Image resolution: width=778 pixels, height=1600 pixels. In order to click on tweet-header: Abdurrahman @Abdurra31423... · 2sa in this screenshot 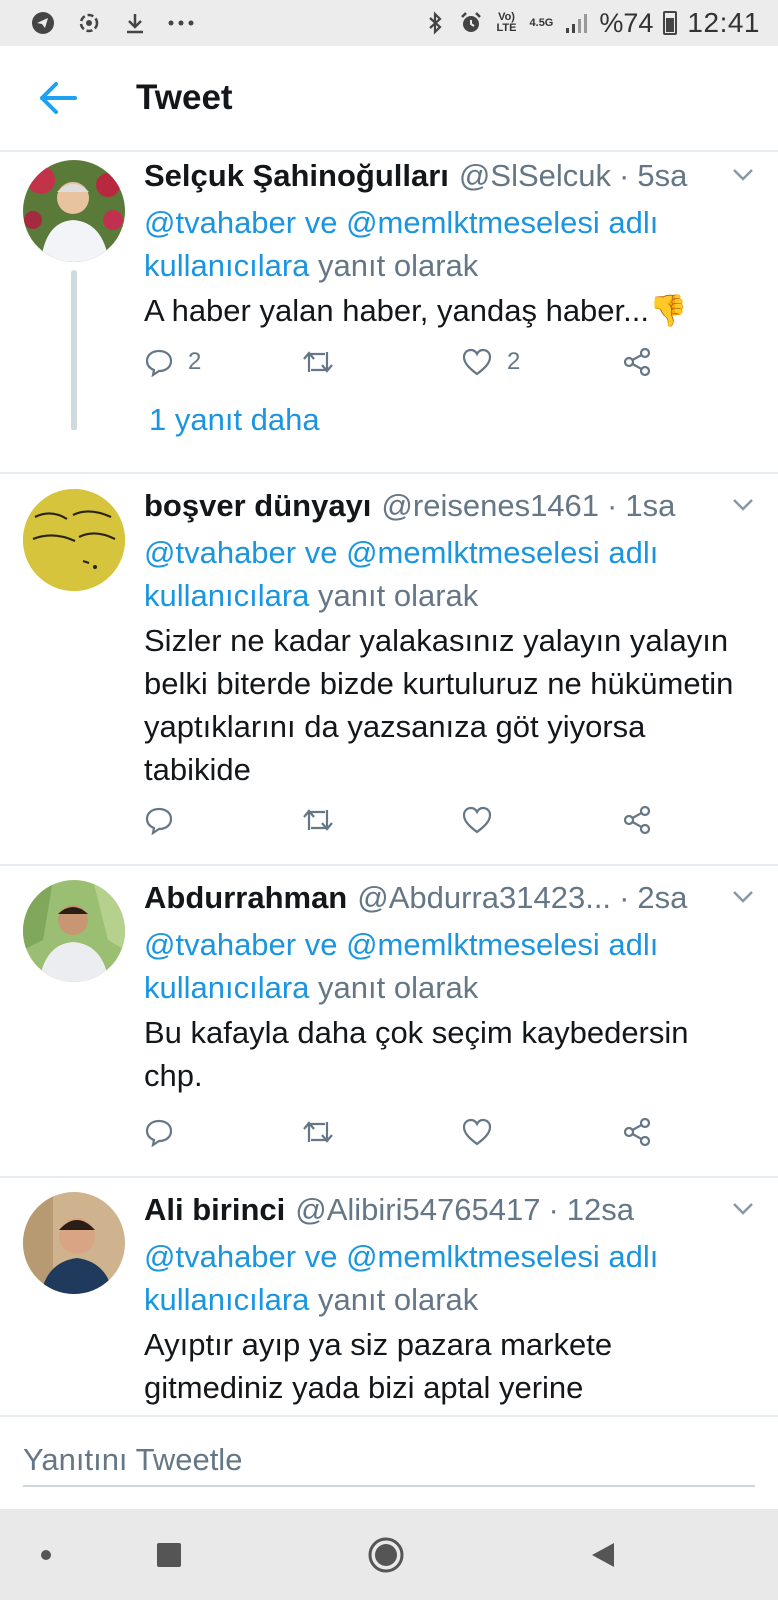, I will do `click(416, 898)`.